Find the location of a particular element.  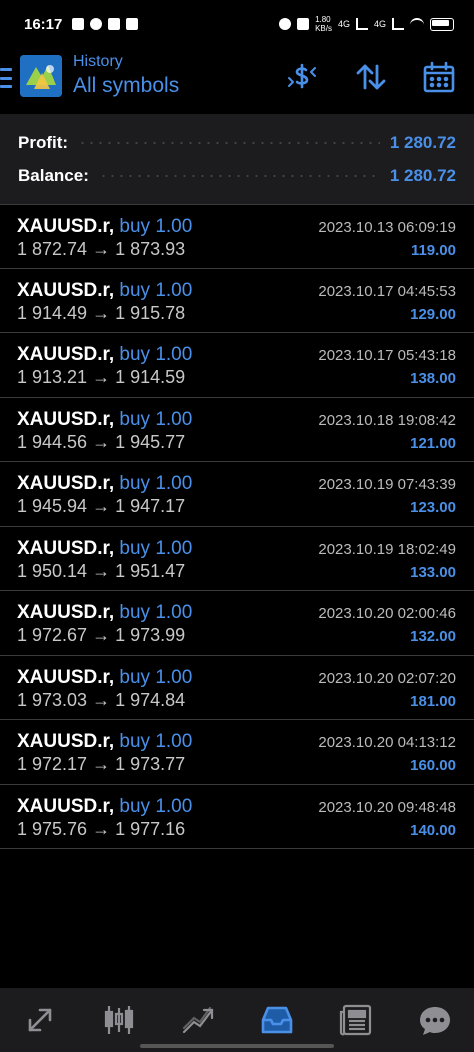

trade-profit: 119.00 is located at coordinates (433, 250).